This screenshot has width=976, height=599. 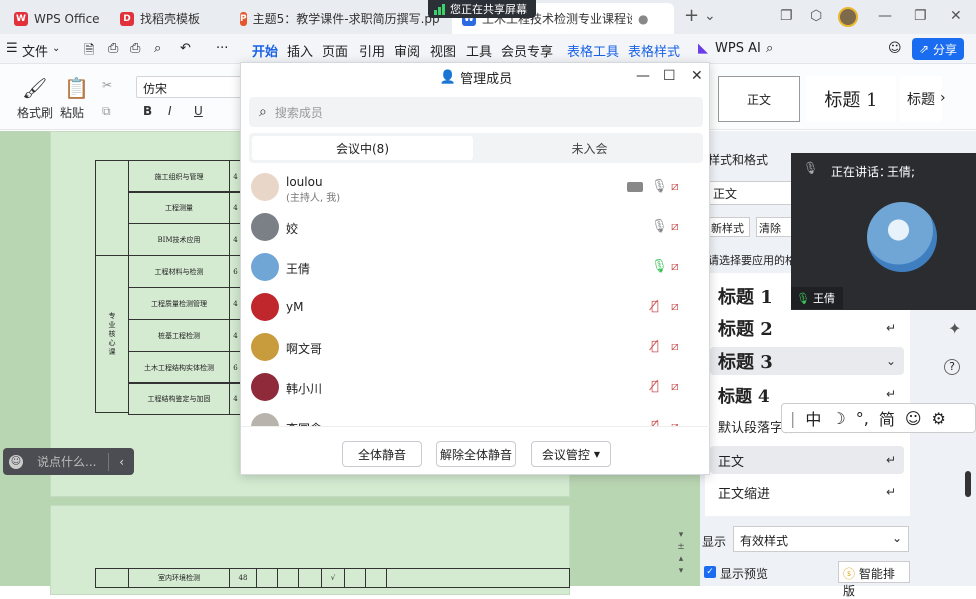 What do you see at coordinates (938, 49) in the screenshot?
I see `share-button: ⇗ 分享` at bounding box center [938, 49].